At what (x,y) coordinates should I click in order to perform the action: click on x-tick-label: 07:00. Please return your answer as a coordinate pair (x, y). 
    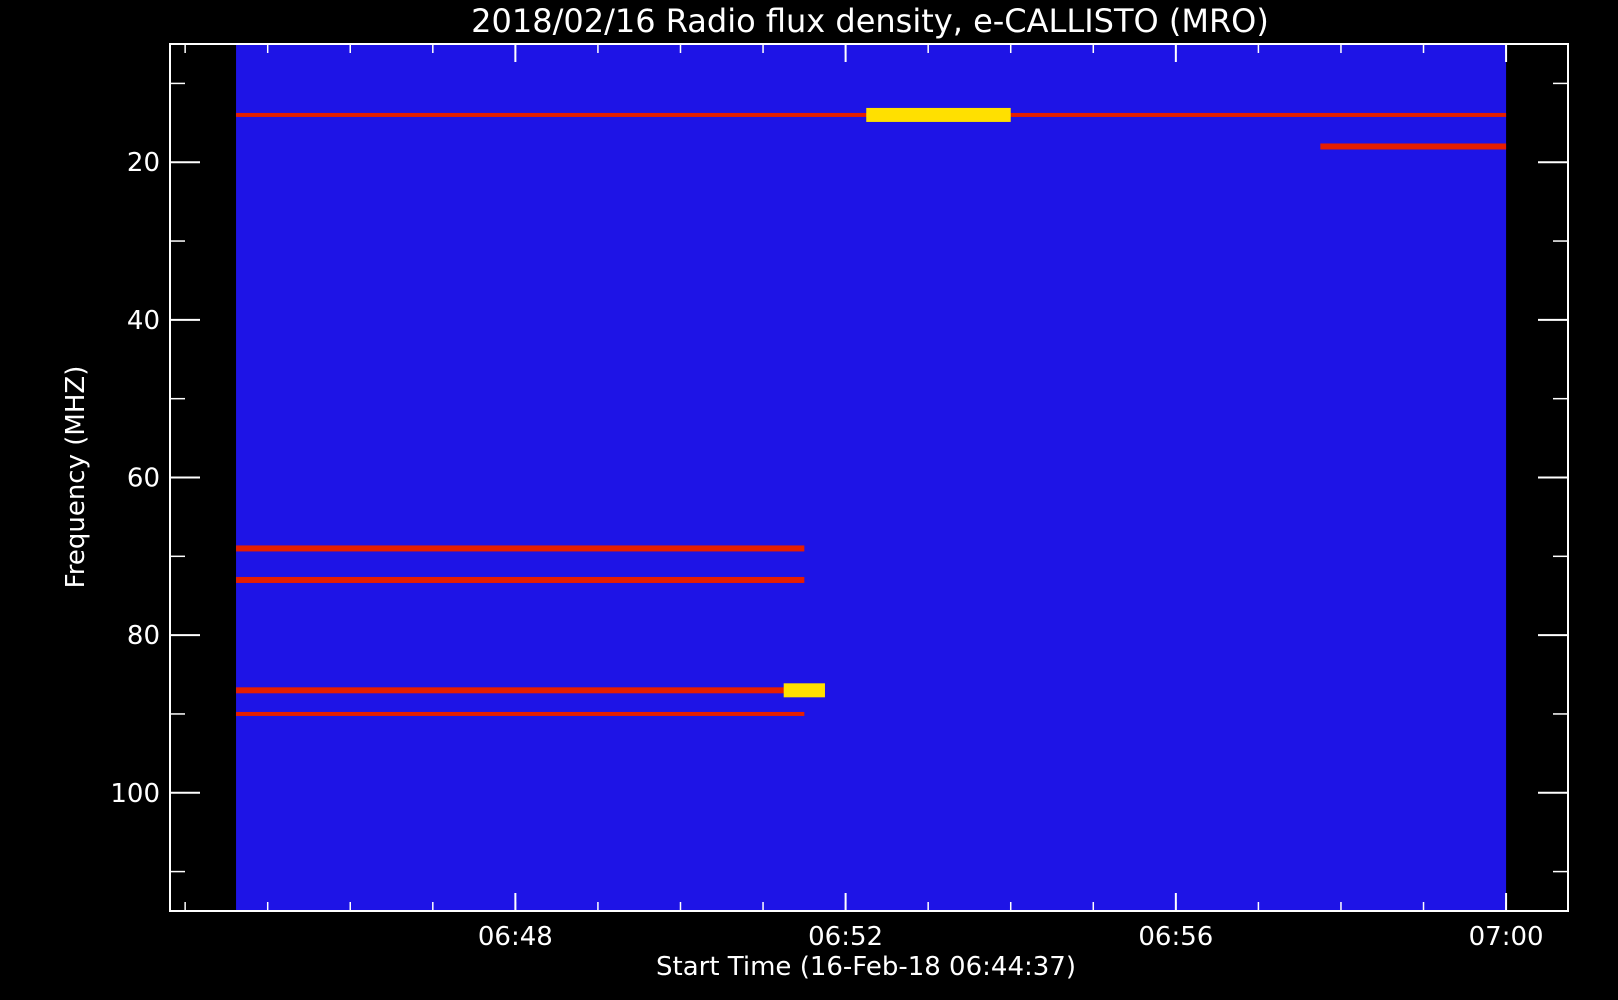
    Looking at the image, I should click on (1506, 937).